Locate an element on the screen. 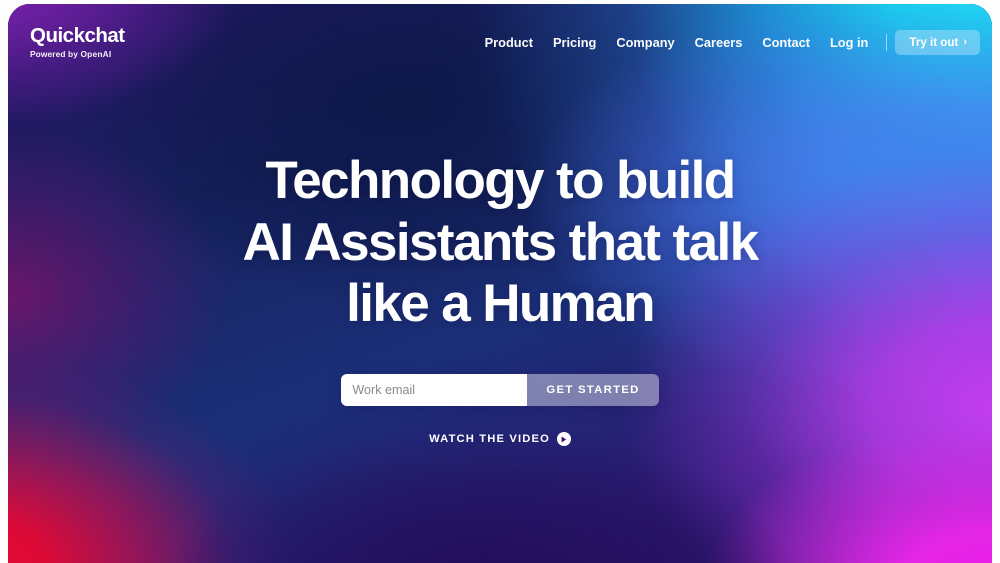  brand-logo: Quickchat Powered by OpenAI is located at coordinates (77, 42).